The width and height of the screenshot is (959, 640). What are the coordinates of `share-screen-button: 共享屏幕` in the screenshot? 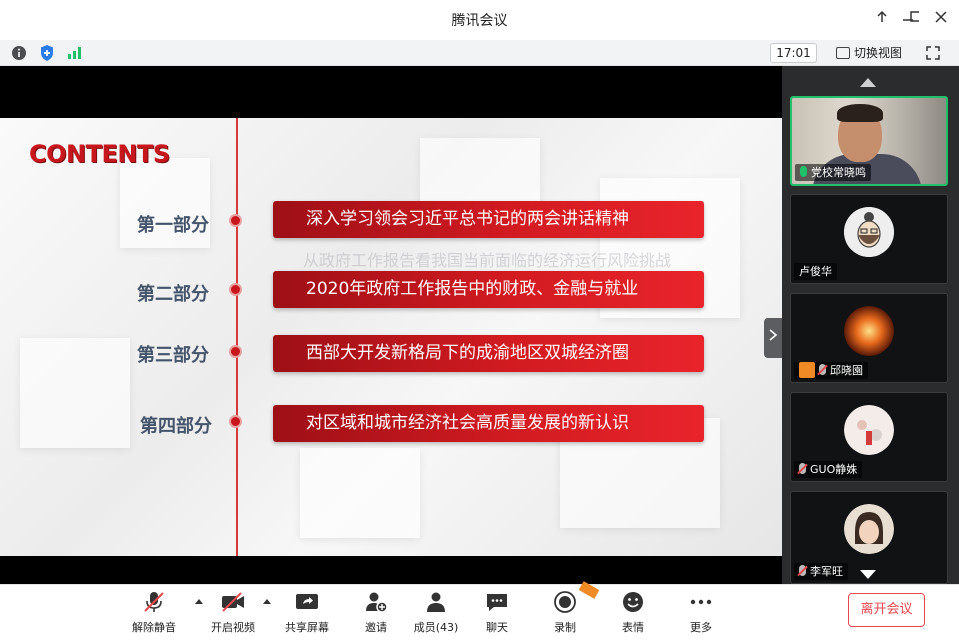 It's located at (307, 613).